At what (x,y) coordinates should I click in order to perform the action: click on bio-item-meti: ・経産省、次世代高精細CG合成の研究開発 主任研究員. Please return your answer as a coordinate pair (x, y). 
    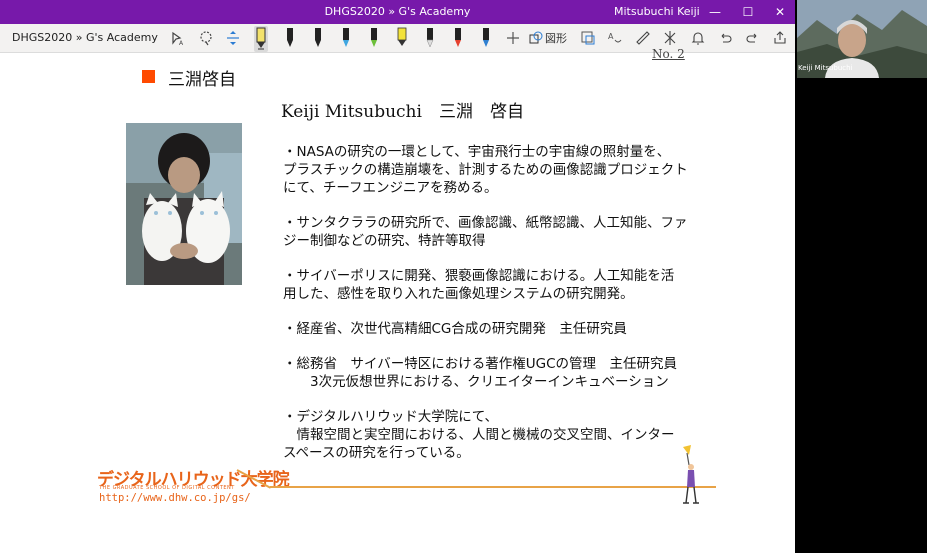
    Looking at the image, I should click on (503, 329).